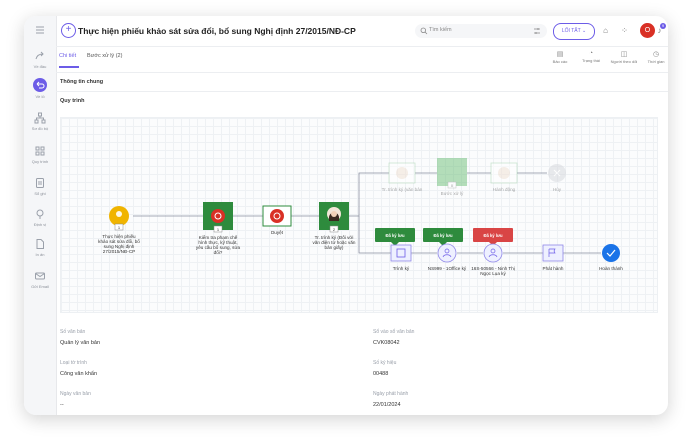 The width and height of the screenshot is (693, 445). I want to click on workflow-node-submit: Trình ký, so click(401, 257).